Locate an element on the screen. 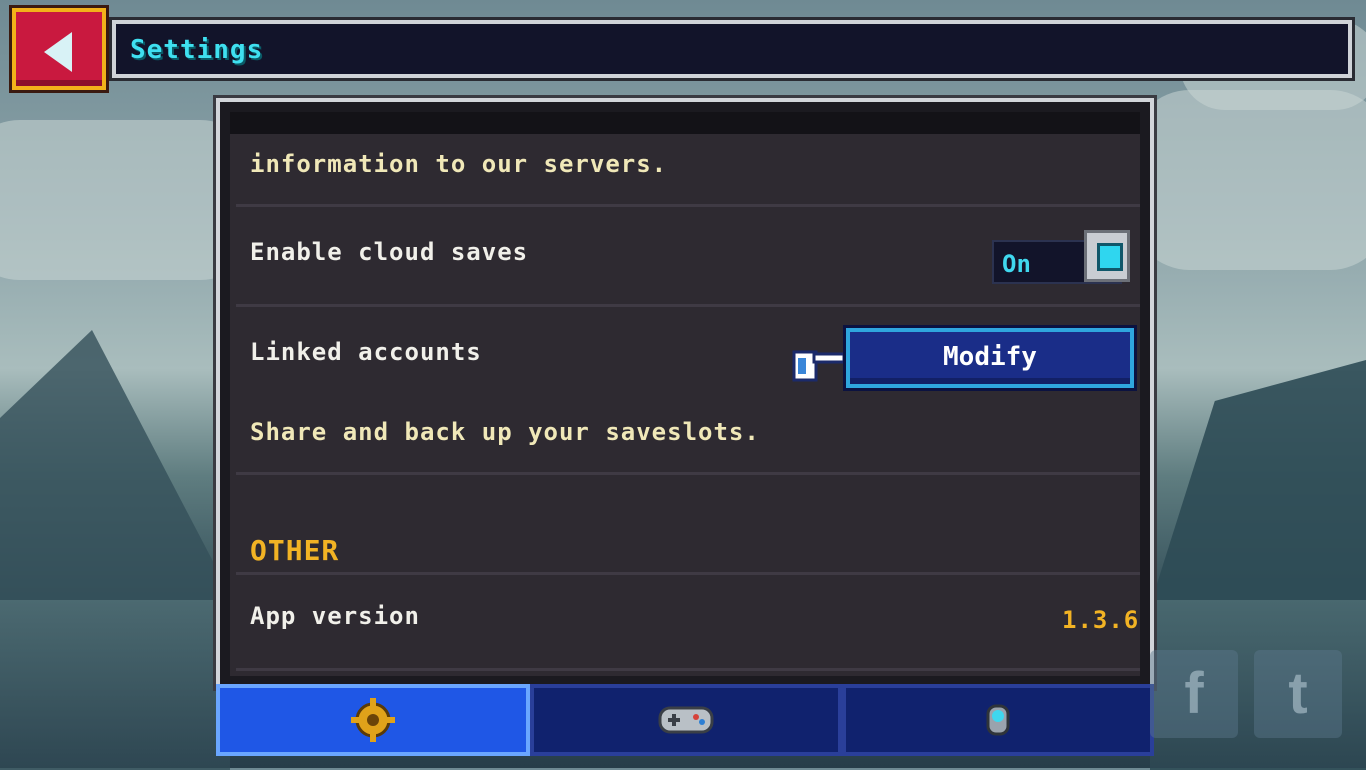 The height and width of the screenshot is (770, 1366). tab-other is located at coordinates (998, 720).